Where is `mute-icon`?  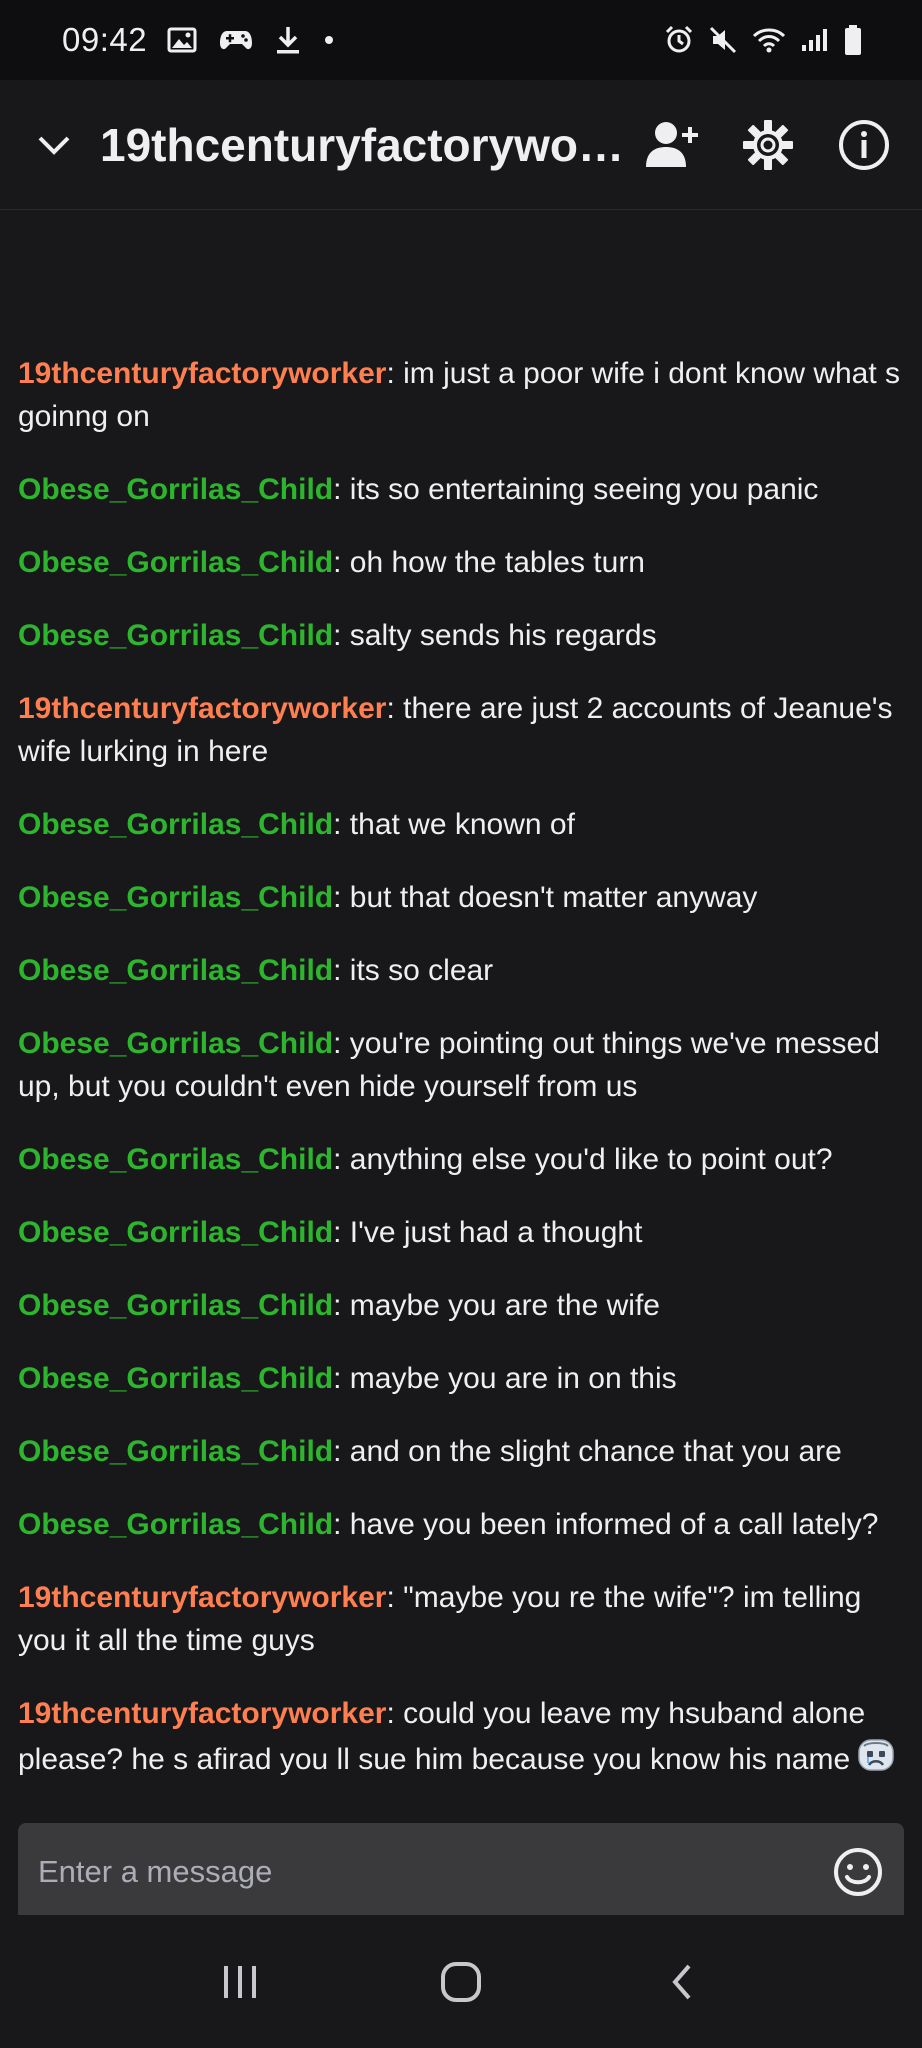 mute-icon is located at coordinates (723, 40).